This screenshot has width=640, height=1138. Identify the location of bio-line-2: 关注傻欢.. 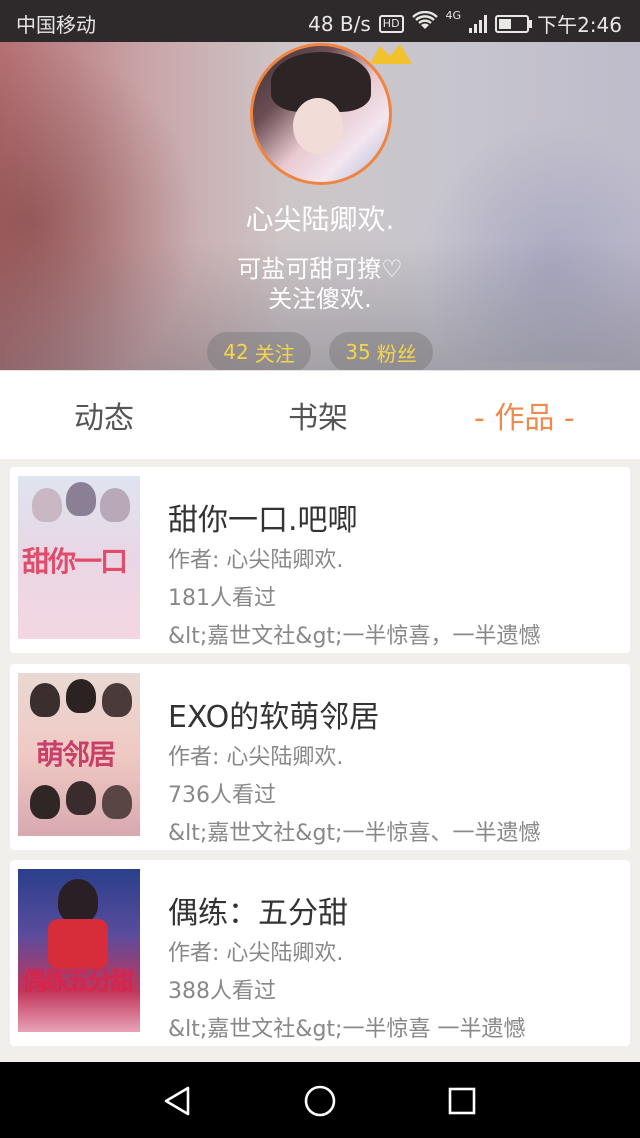
(320, 299).